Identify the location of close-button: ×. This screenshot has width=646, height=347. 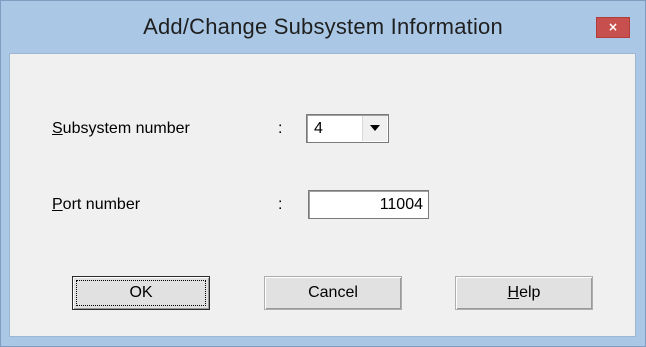
(613, 27).